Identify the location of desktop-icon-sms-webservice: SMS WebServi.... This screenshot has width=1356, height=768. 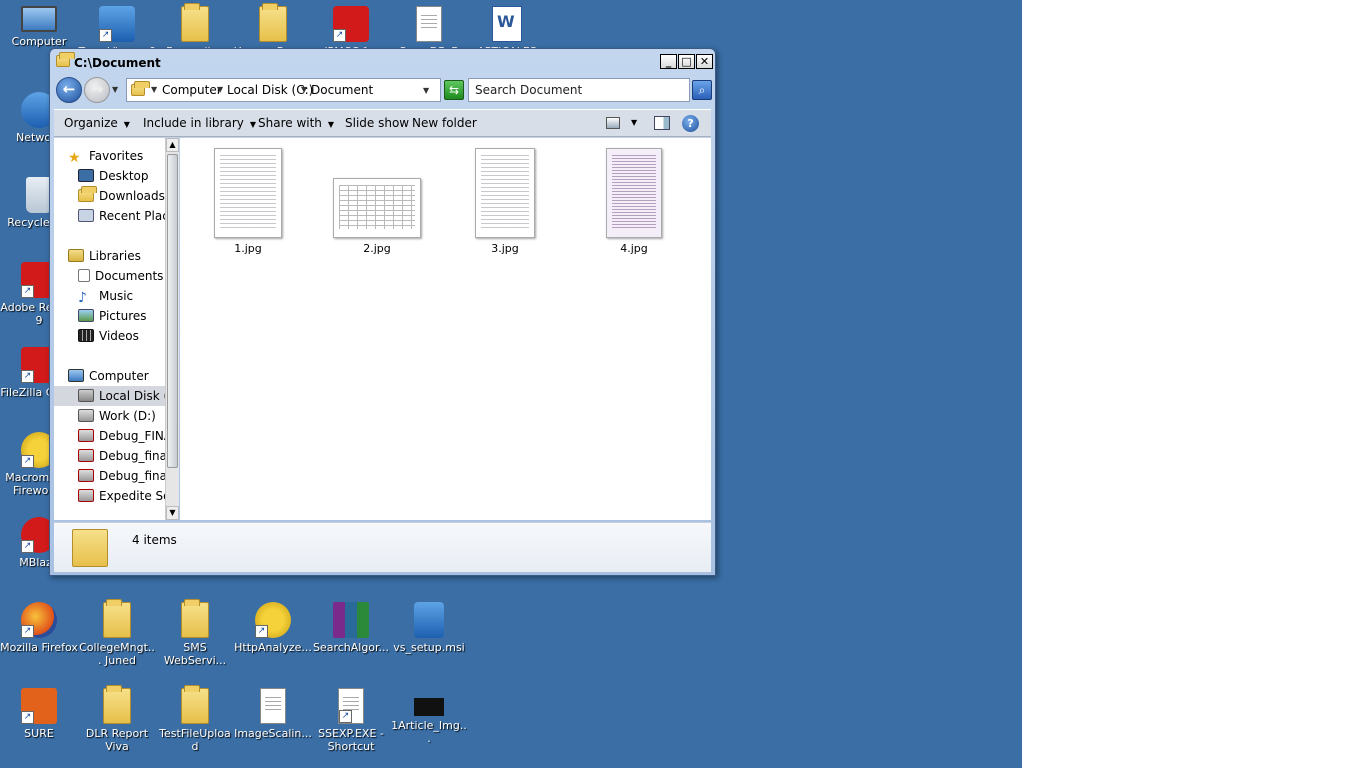
(195, 633).